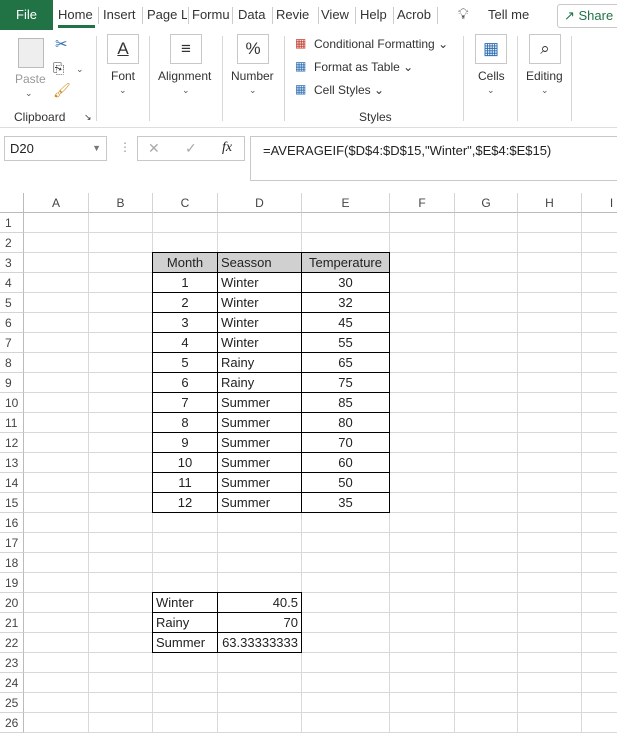 The height and width of the screenshot is (734, 617). What do you see at coordinates (346, 203) in the screenshot?
I see `column-header: E` at bounding box center [346, 203].